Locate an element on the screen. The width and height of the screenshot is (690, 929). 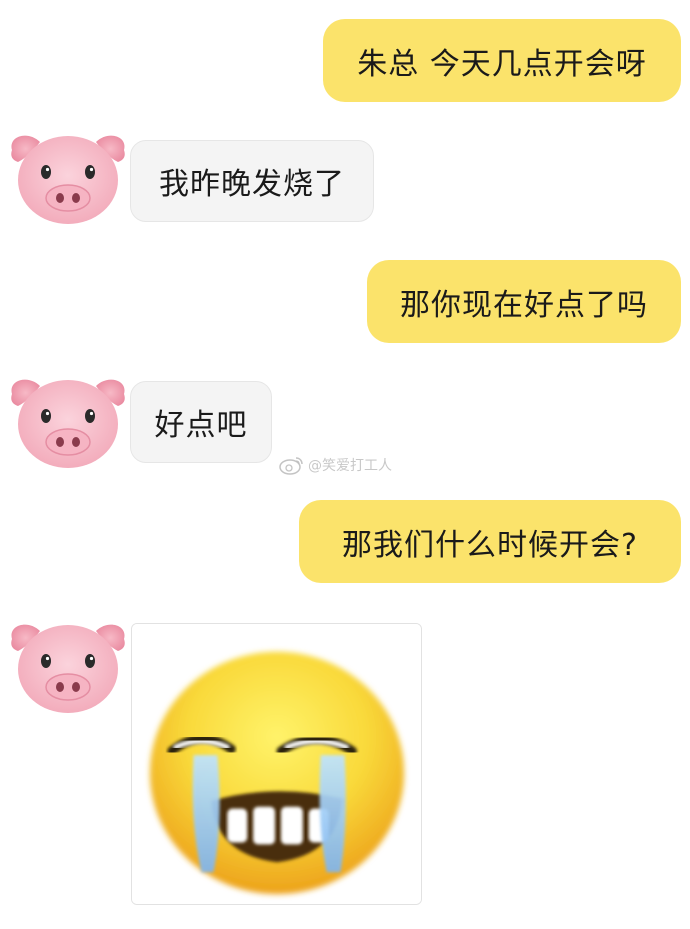
message-bubble-incoming: 好点吧 is located at coordinates (201, 422).